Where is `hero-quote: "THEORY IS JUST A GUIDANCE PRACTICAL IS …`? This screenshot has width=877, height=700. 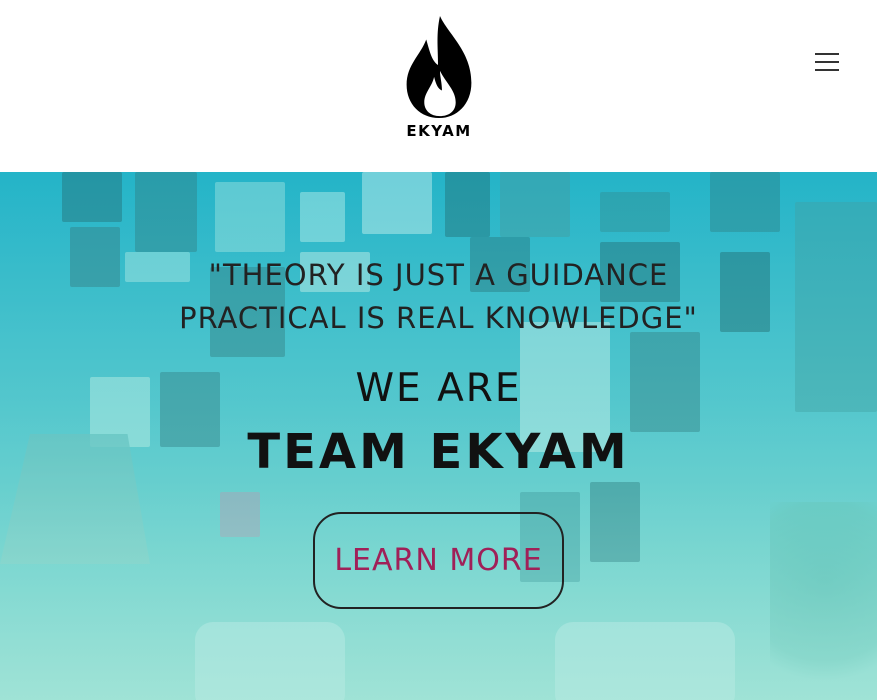 hero-quote: "THEORY IS JUST A GUIDANCE PRACTICAL IS … is located at coordinates (438, 297).